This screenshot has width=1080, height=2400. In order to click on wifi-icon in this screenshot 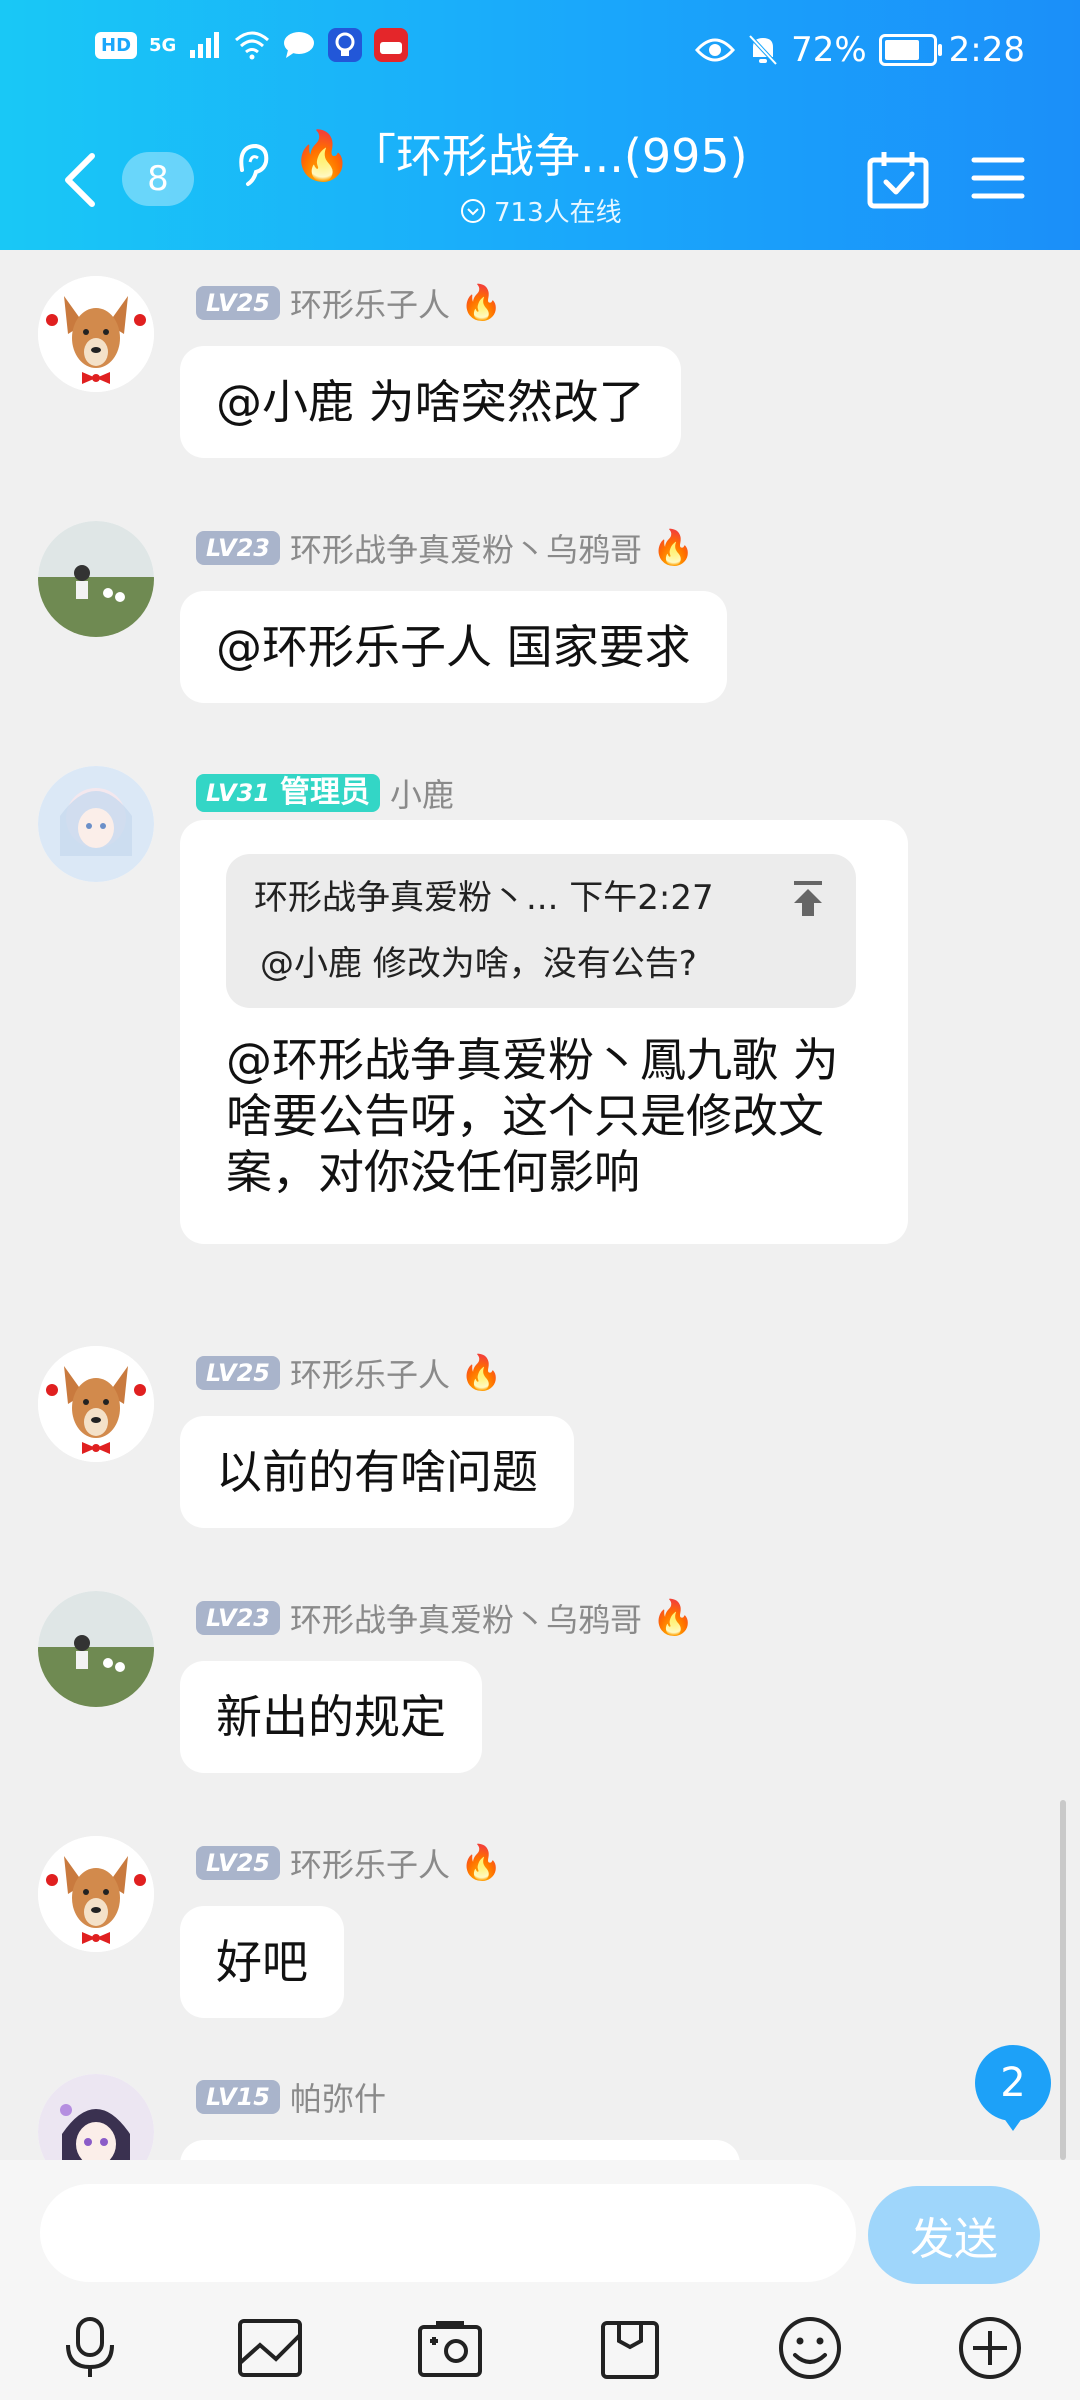, I will do `click(252, 45)`.